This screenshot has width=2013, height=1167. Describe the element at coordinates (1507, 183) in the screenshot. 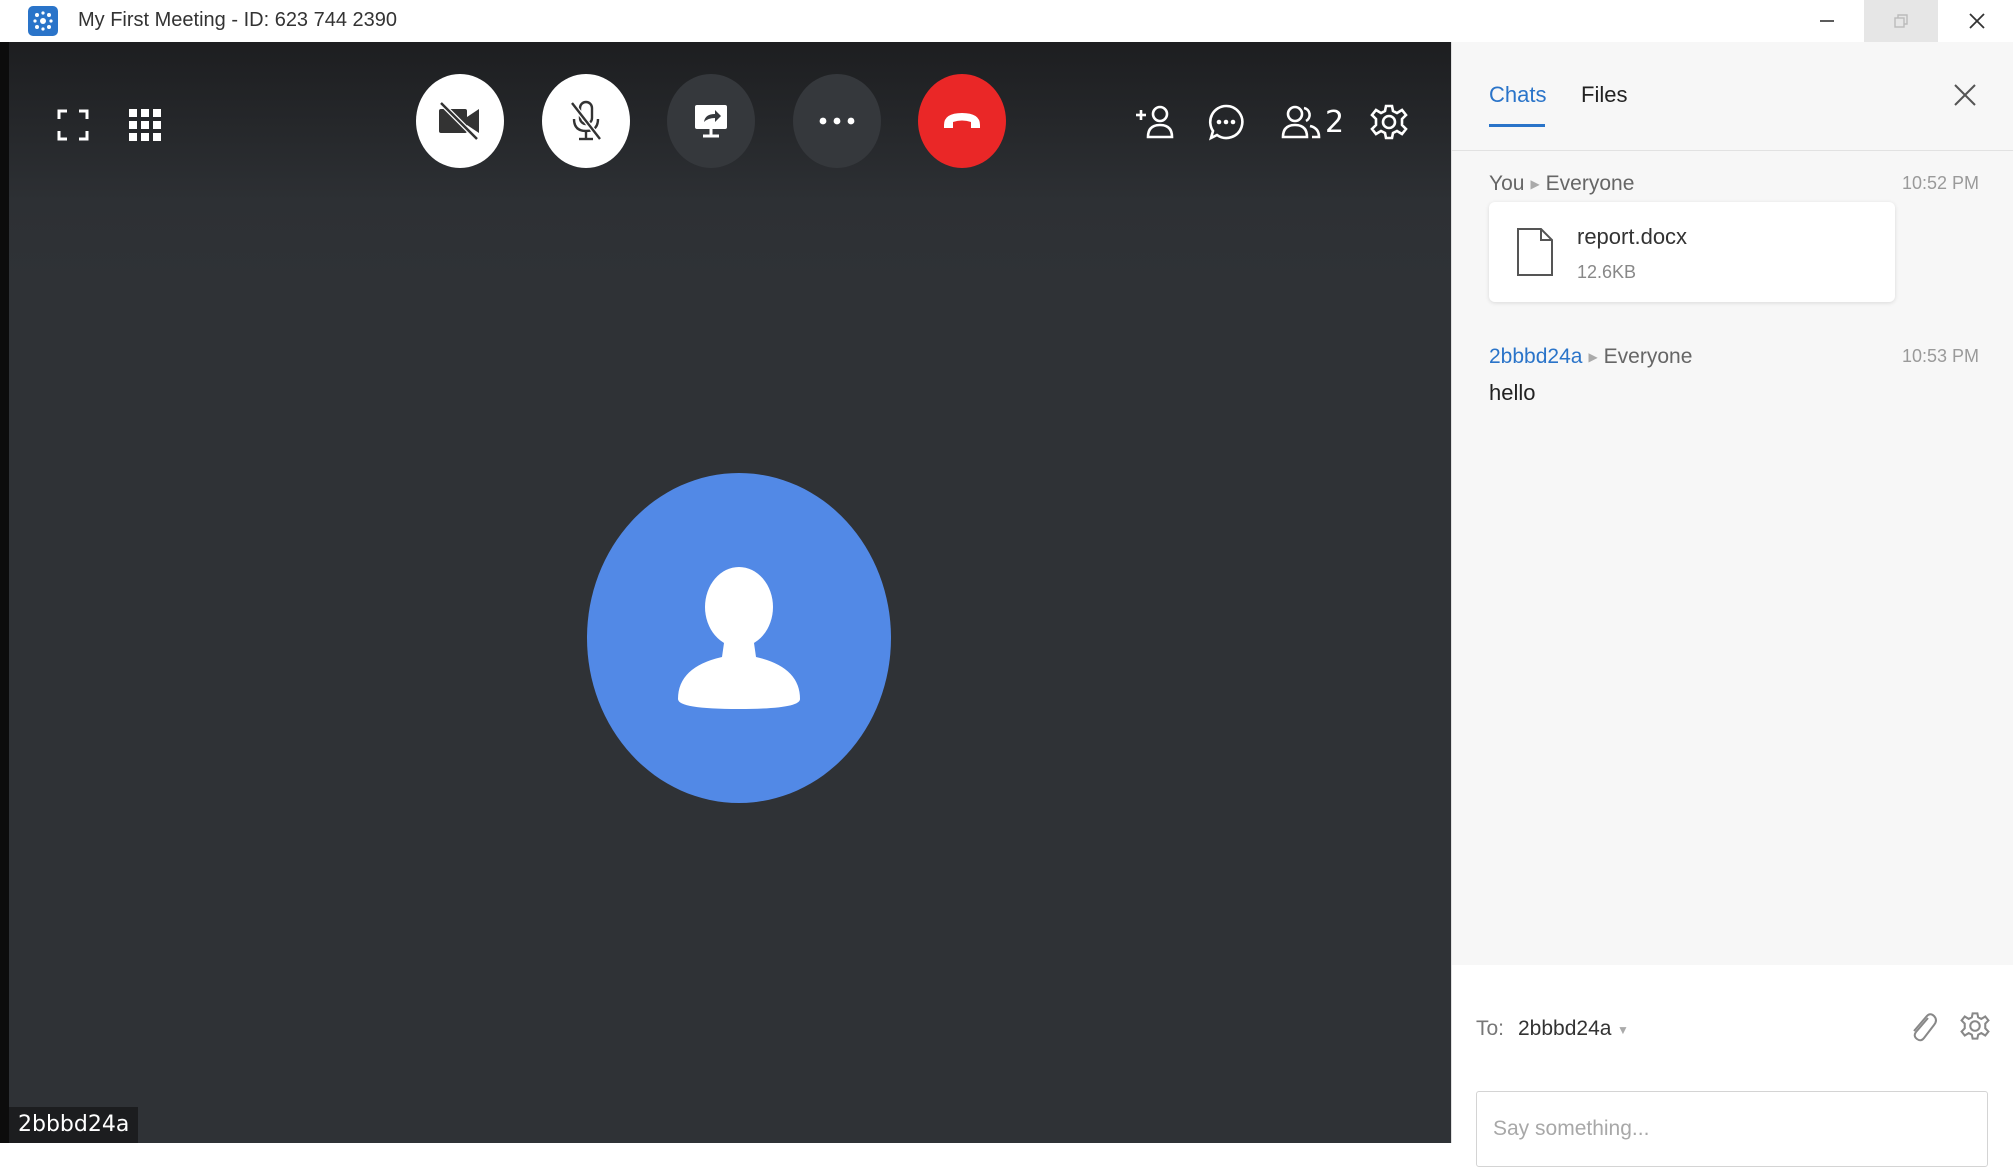

I see `message-sender: You` at that location.